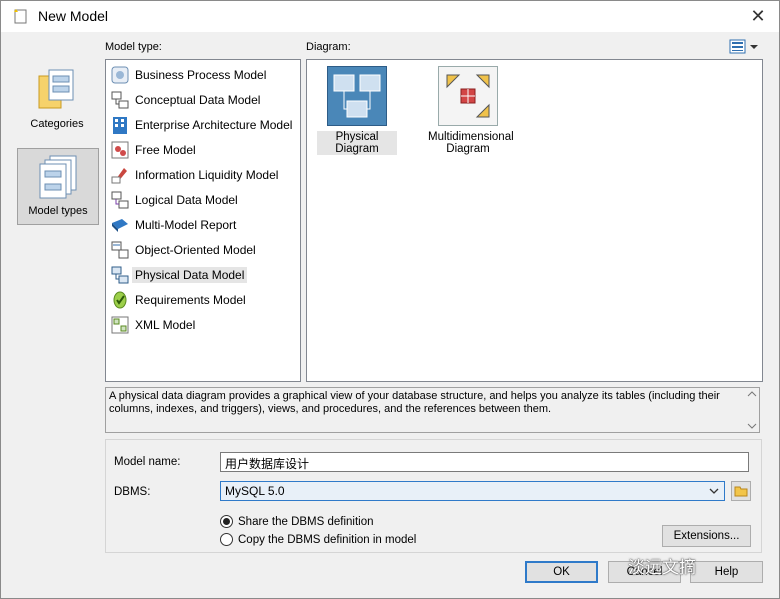 The width and height of the screenshot is (780, 599). I want to click on model-type-requirements: Requirements Model, so click(178, 300).